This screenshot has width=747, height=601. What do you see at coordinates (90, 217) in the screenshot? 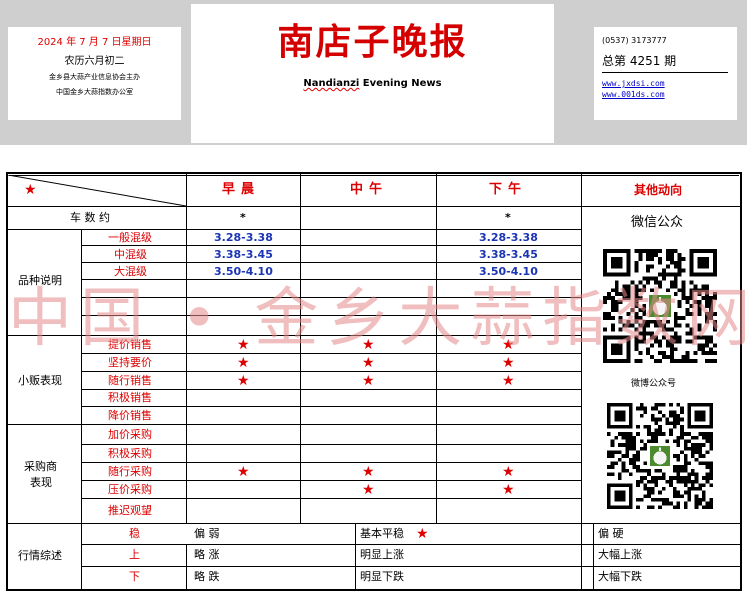
I see `vehicles-label: 车 数 约` at bounding box center [90, 217].